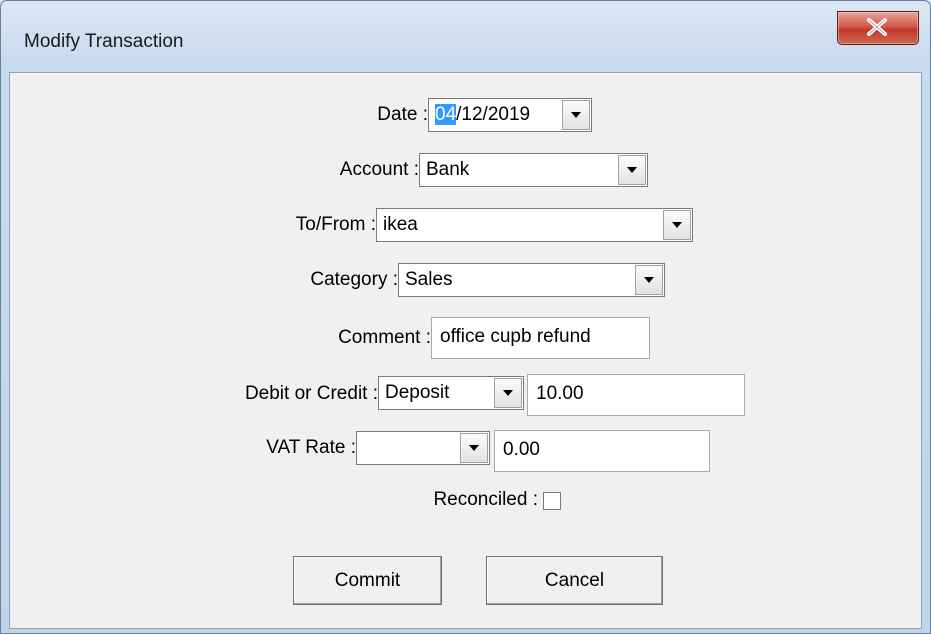 The width and height of the screenshot is (931, 634). Describe the element at coordinates (515, 336) in the screenshot. I see `comment-value: office cupb refund` at that location.